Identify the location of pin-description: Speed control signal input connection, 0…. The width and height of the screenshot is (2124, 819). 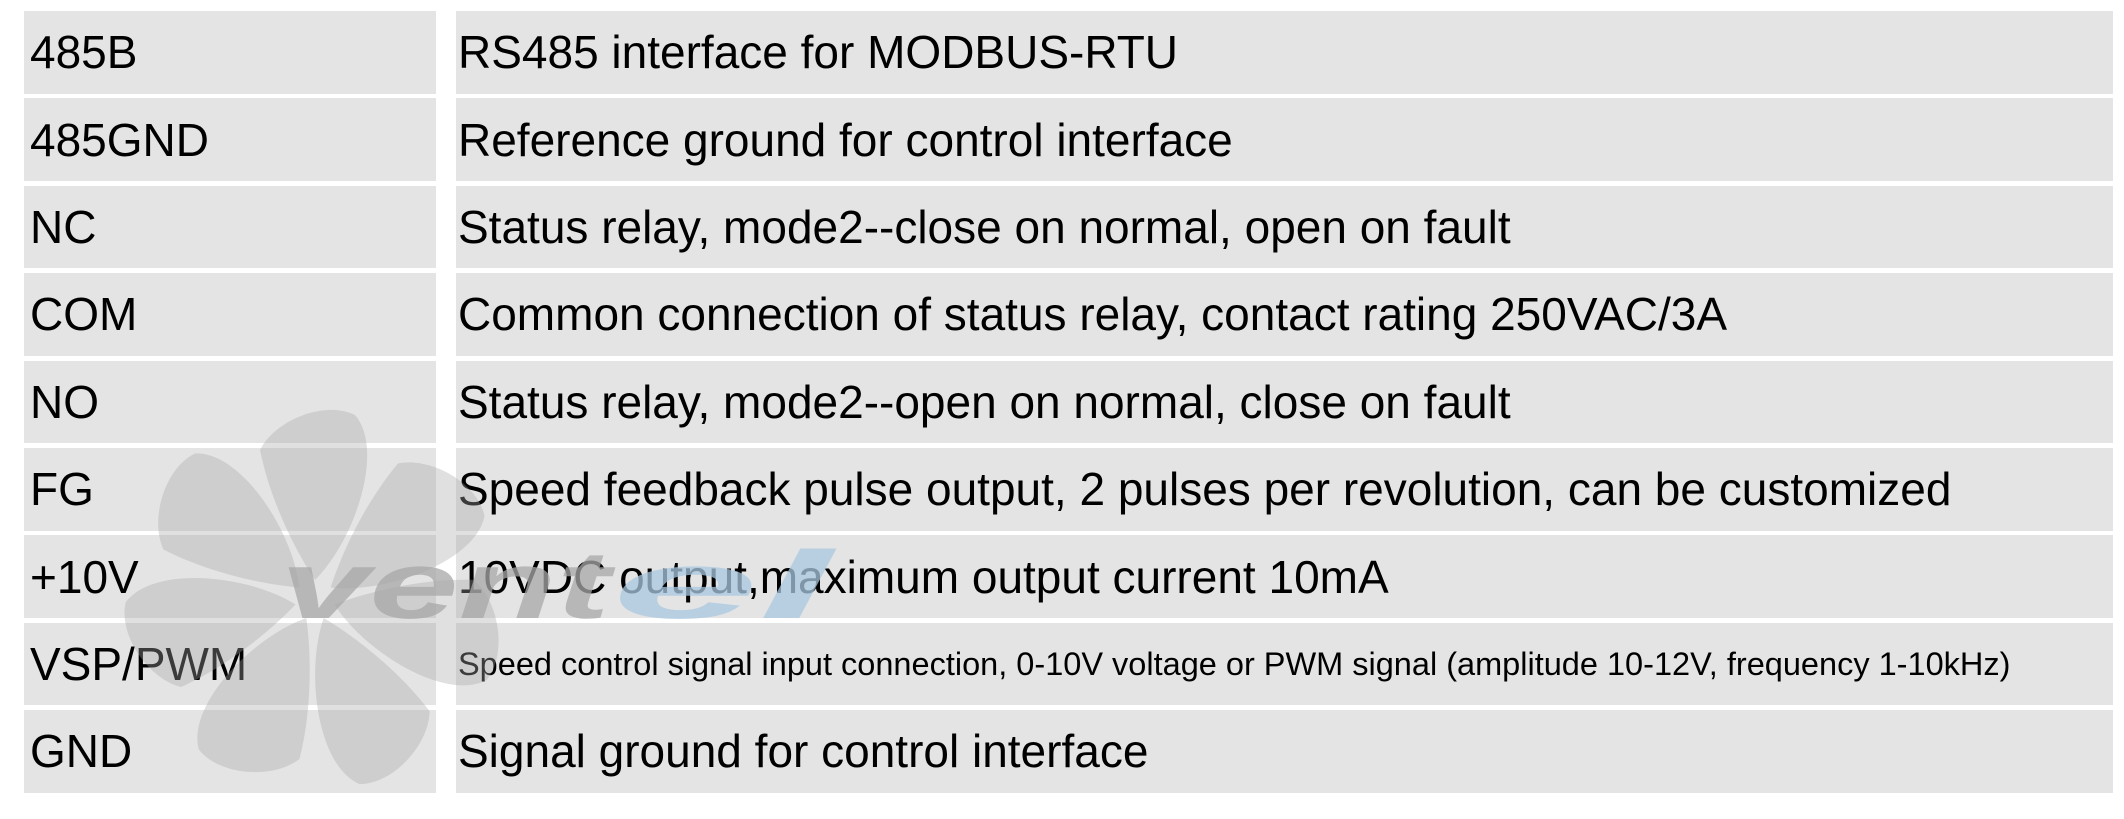
(1284, 664).